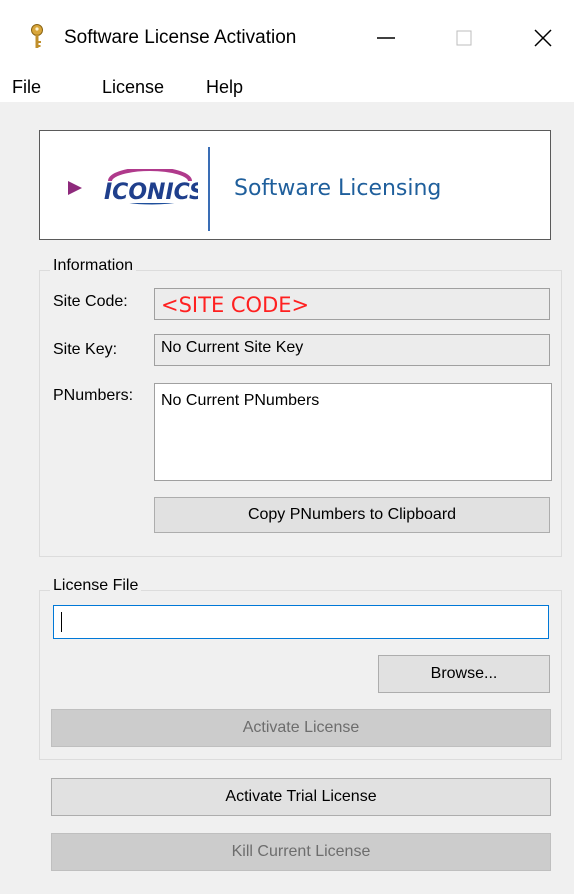 This screenshot has height=894, width=574. I want to click on activate-trial-license-button: Activate Trial License, so click(301, 797).